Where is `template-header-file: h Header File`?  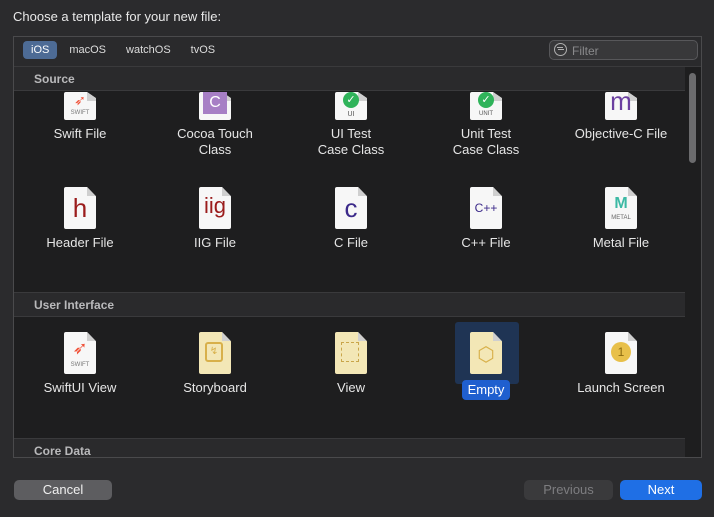 template-header-file: h Header File is located at coordinates (80, 219).